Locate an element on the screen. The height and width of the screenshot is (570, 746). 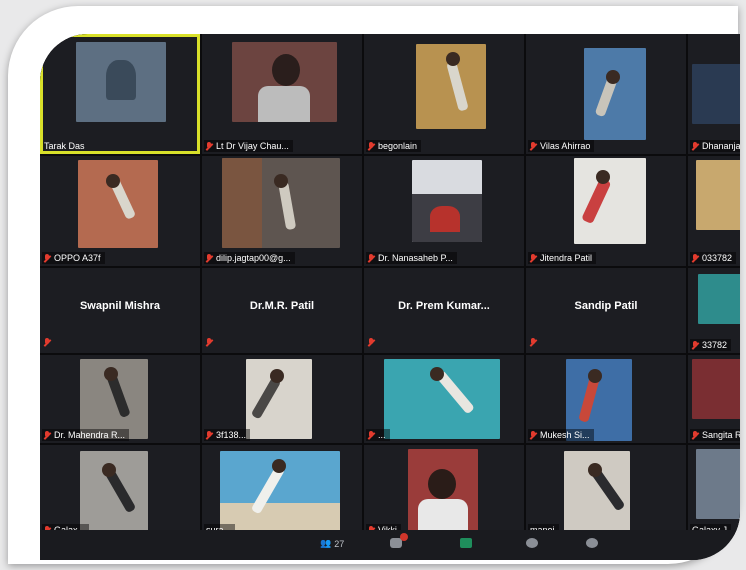
participant-name: begonlain is located at coordinates (398, 146).